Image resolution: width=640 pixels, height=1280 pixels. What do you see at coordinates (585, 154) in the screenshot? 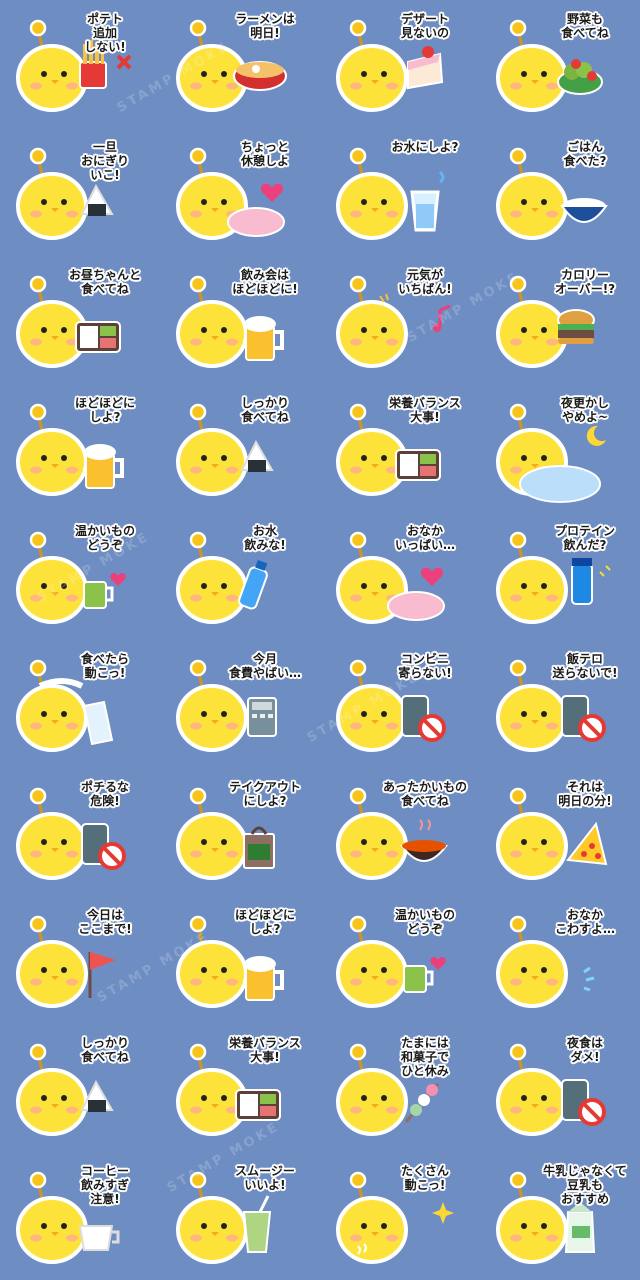
I see `sticker-caption: ごはん 食べた?` at bounding box center [585, 154].